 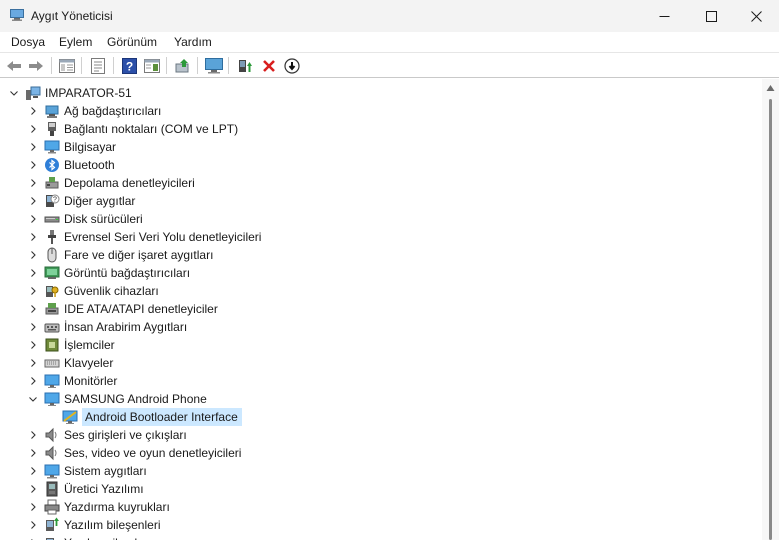 I want to click on device-manager-app-icon, so click(x=17, y=15).